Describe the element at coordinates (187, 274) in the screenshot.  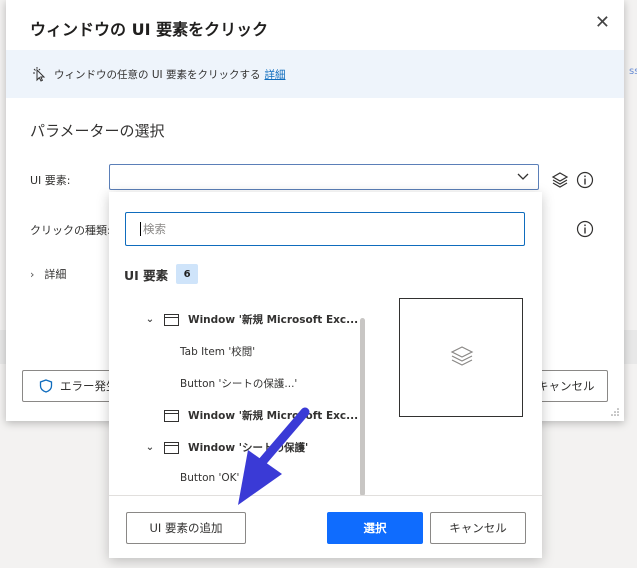
I see `count-badge: 6` at that location.